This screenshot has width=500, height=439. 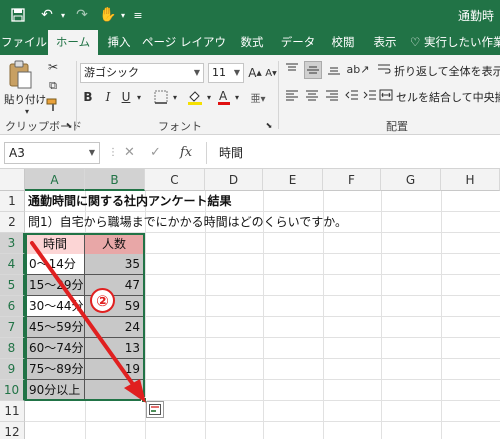 What do you see at coordinates (18, 15) in the screenshot?
I see `save-icon` at bounding box center [18, 15].